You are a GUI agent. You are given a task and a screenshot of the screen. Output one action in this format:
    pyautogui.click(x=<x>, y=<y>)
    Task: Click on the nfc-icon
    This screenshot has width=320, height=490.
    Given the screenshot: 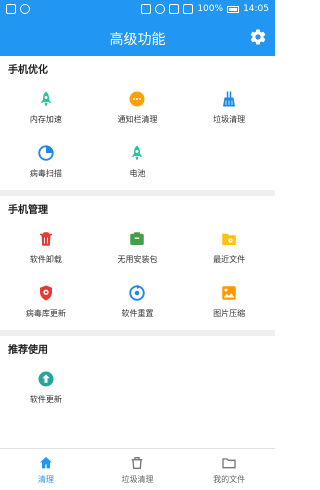 What is the action you would take?
    pyautogui.click(x=146, y=9)
    